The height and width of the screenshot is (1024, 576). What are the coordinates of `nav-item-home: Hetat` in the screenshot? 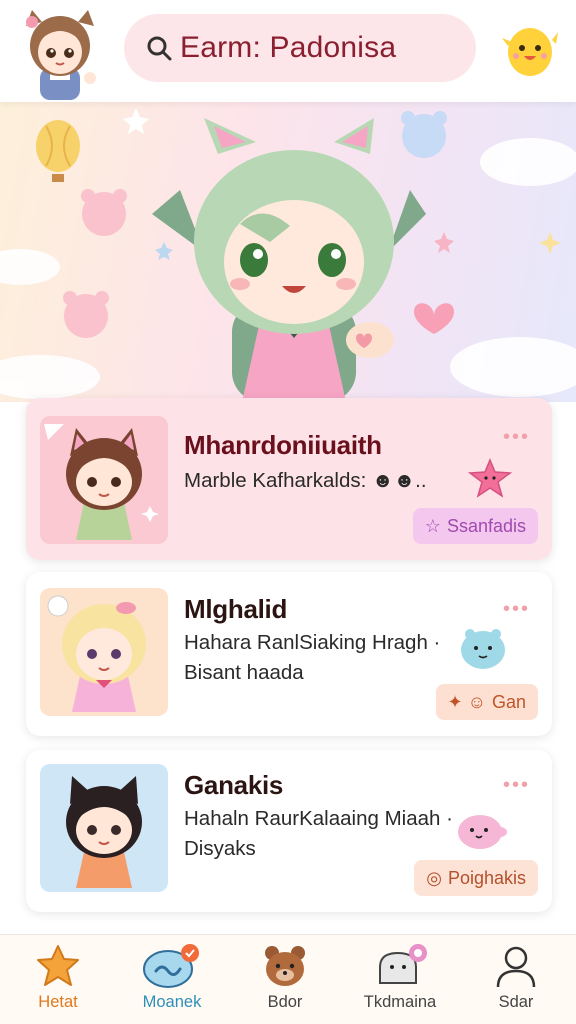 It's located at (58, 983).